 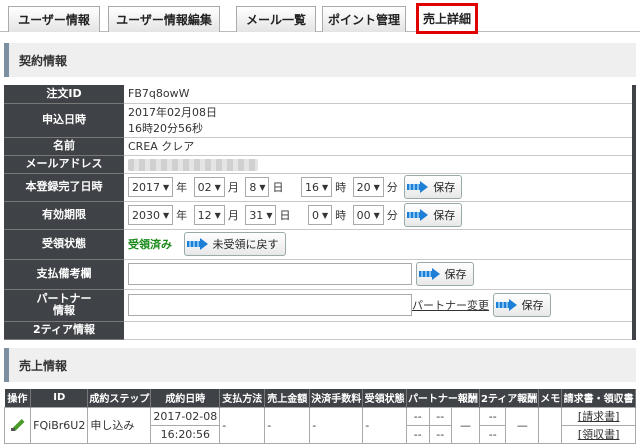 What do you see at coordinates (185, 416) in the screenshot?
I see `row-date: 2017-02-08` at bounding box center [185, 416].